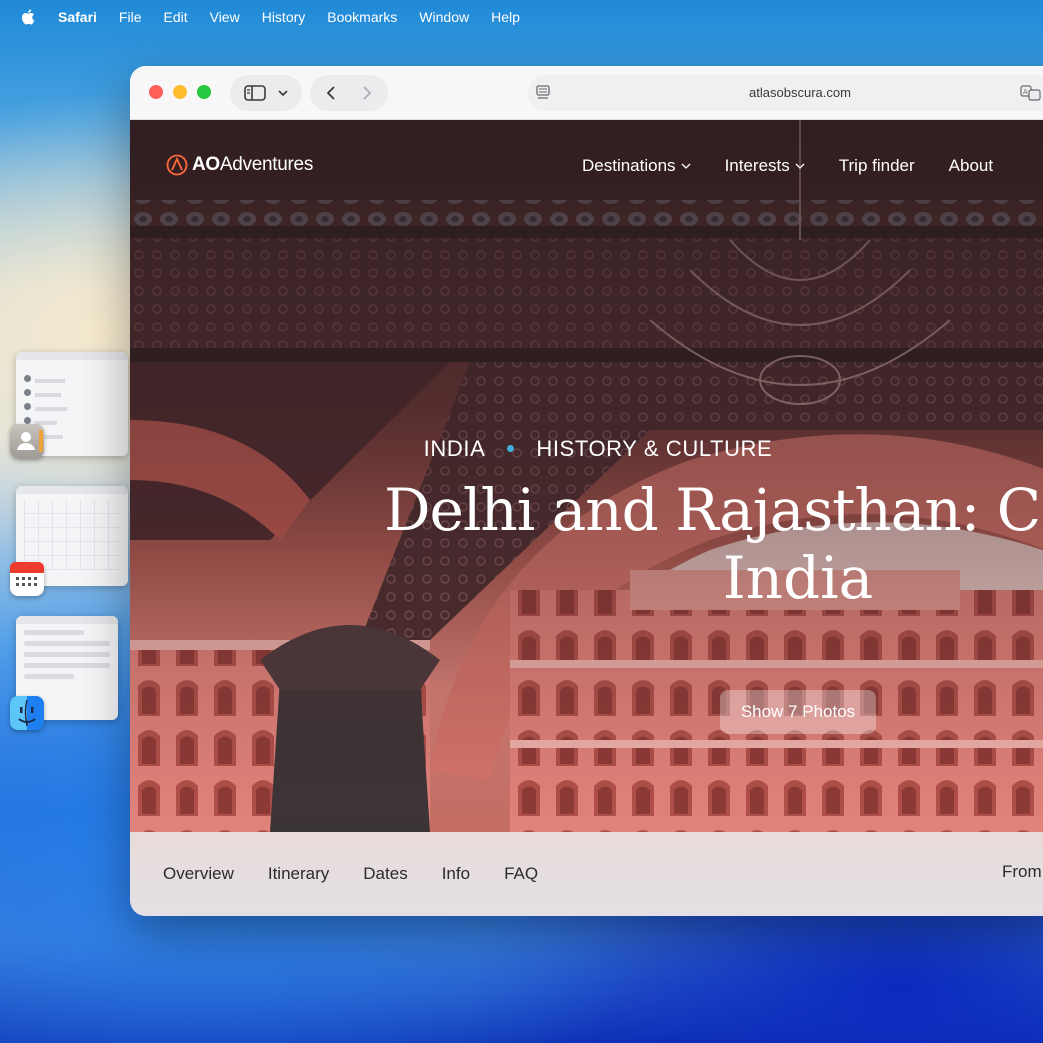  Describe the element at coordinates (284, 17) in the screenshot. I see `menu-history: History` at that location.